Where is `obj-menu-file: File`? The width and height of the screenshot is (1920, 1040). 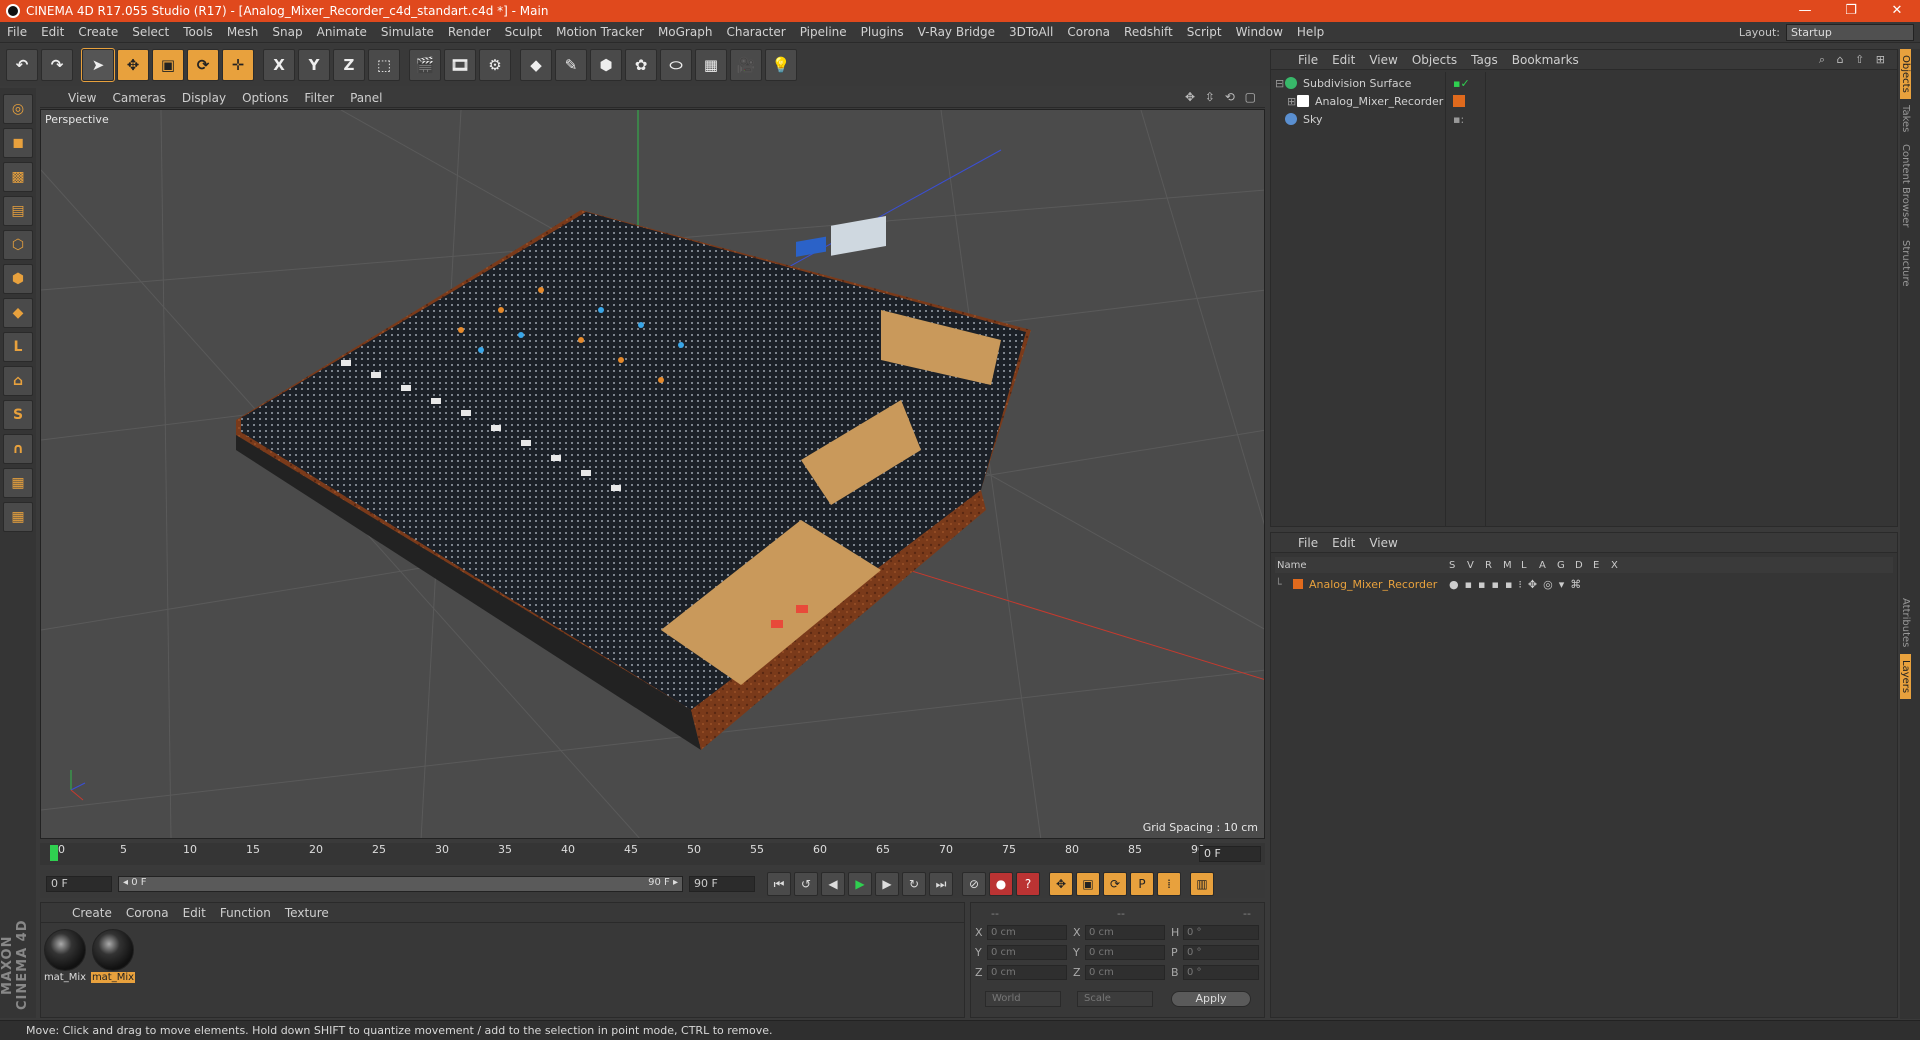 obj-menu-file: File is located at coordinates (1308, 60).